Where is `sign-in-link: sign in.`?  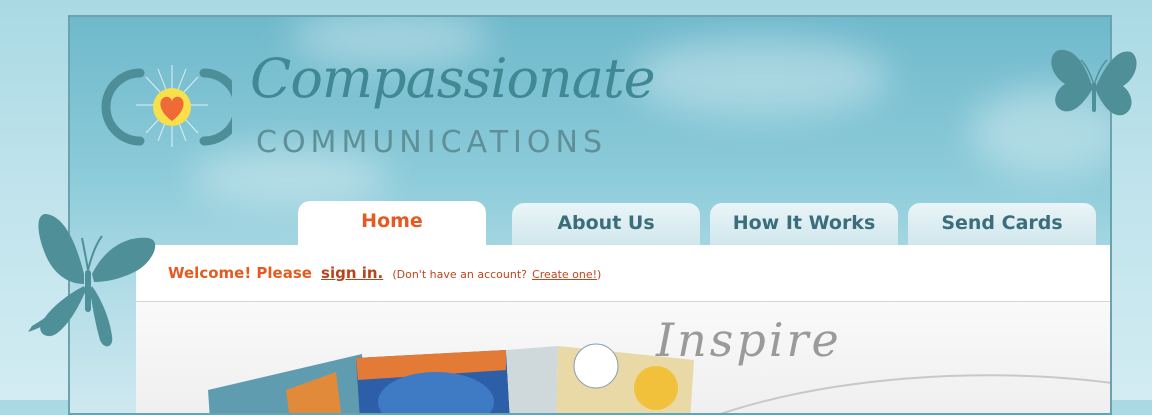
sign-in-link: sign in. is located at coordinates (352, 273).